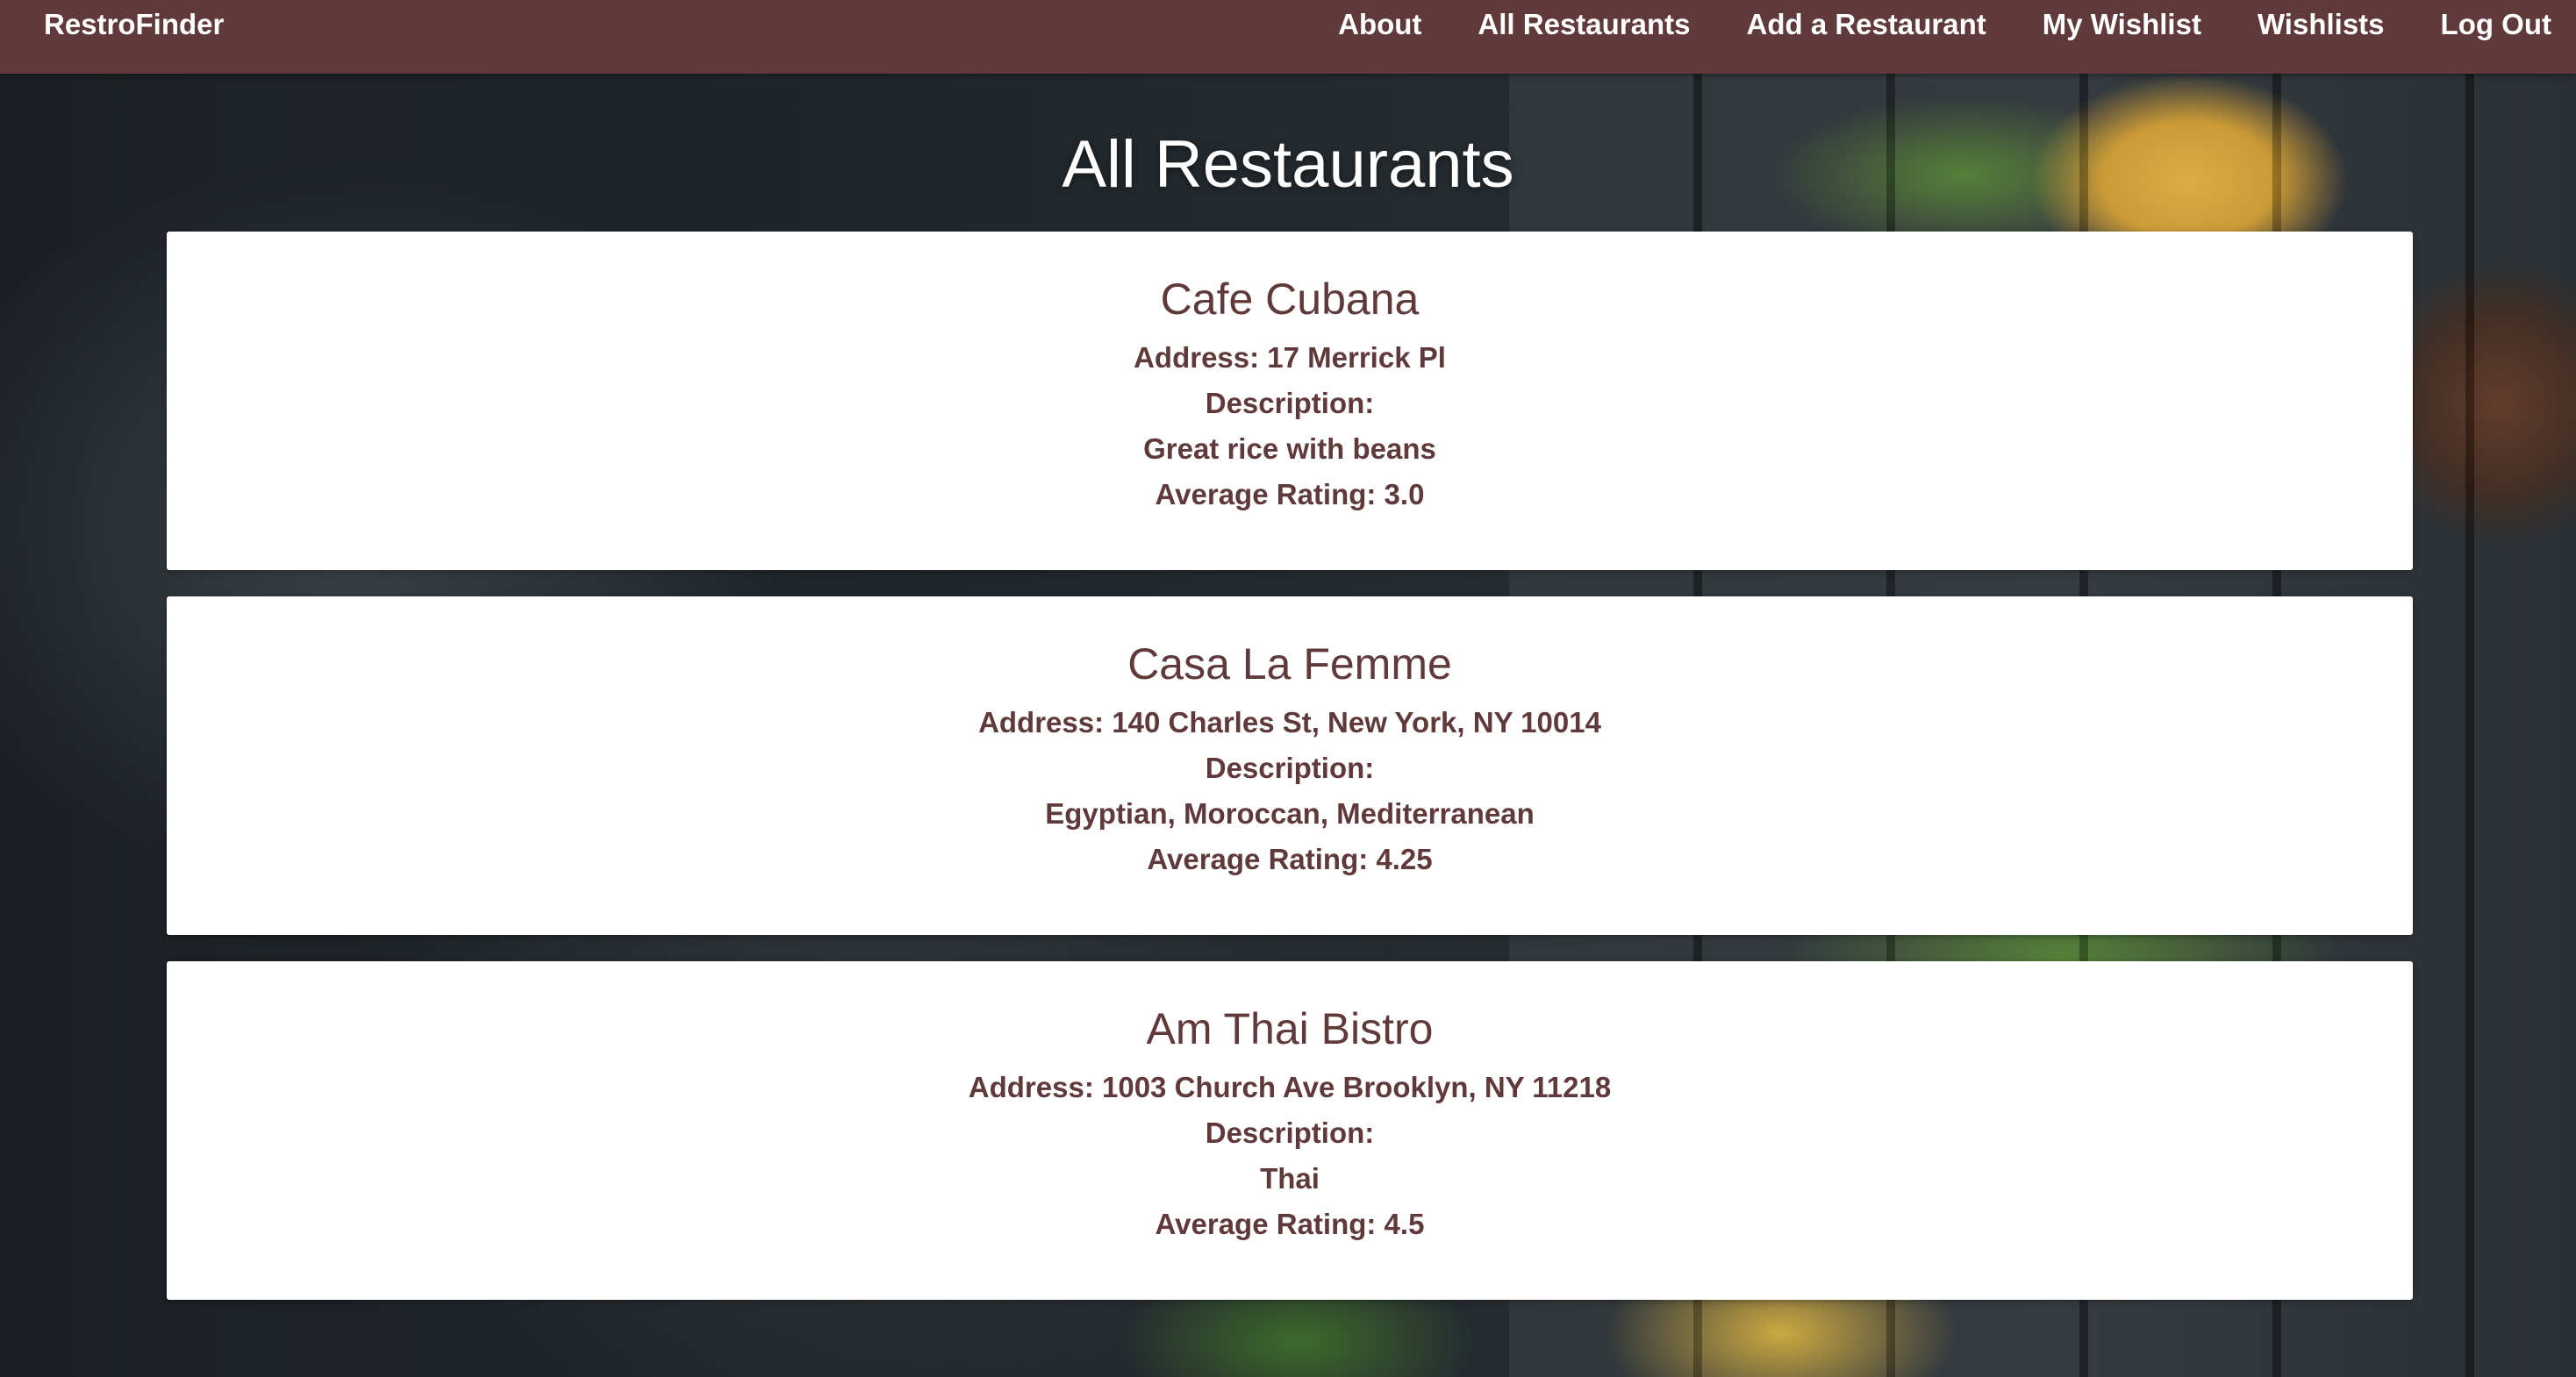  Describe the element at coordinates (1290, 299) in the screenshot. I see `restaurant-name: Cafe Cubana` at that location.